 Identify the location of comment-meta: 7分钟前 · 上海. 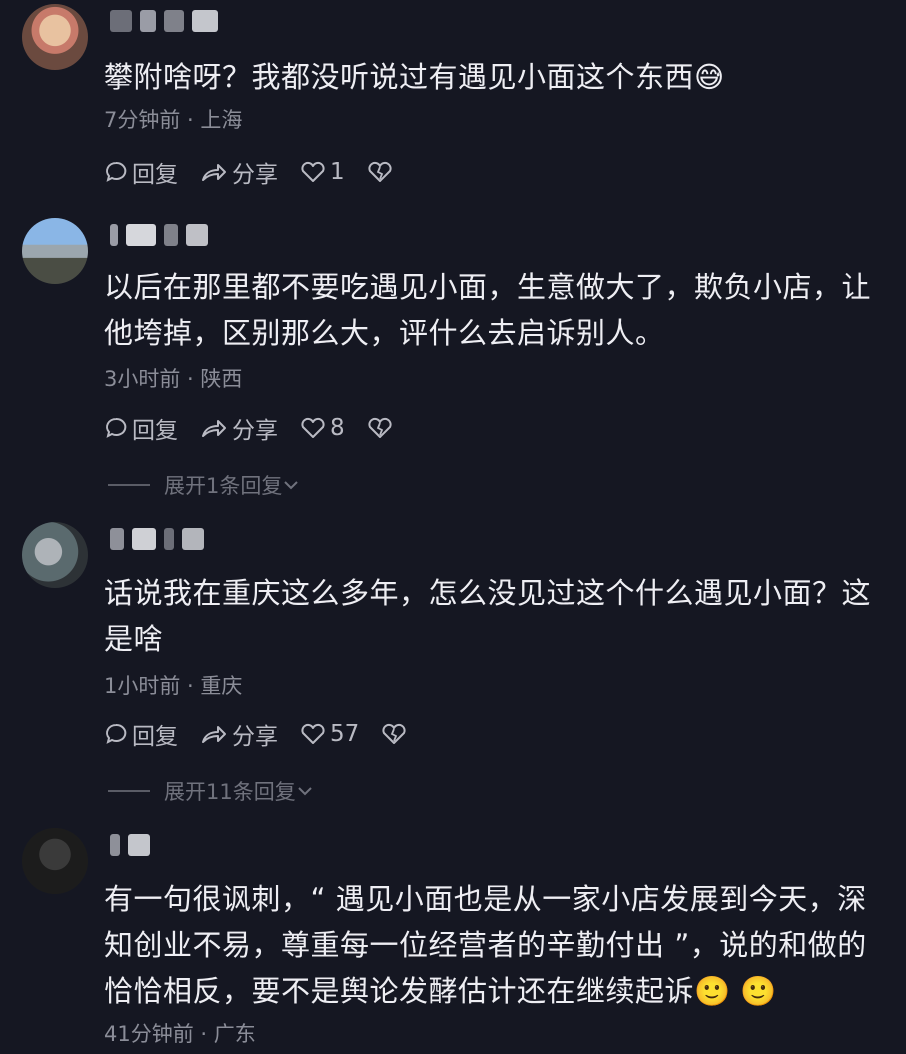
(173, 120).